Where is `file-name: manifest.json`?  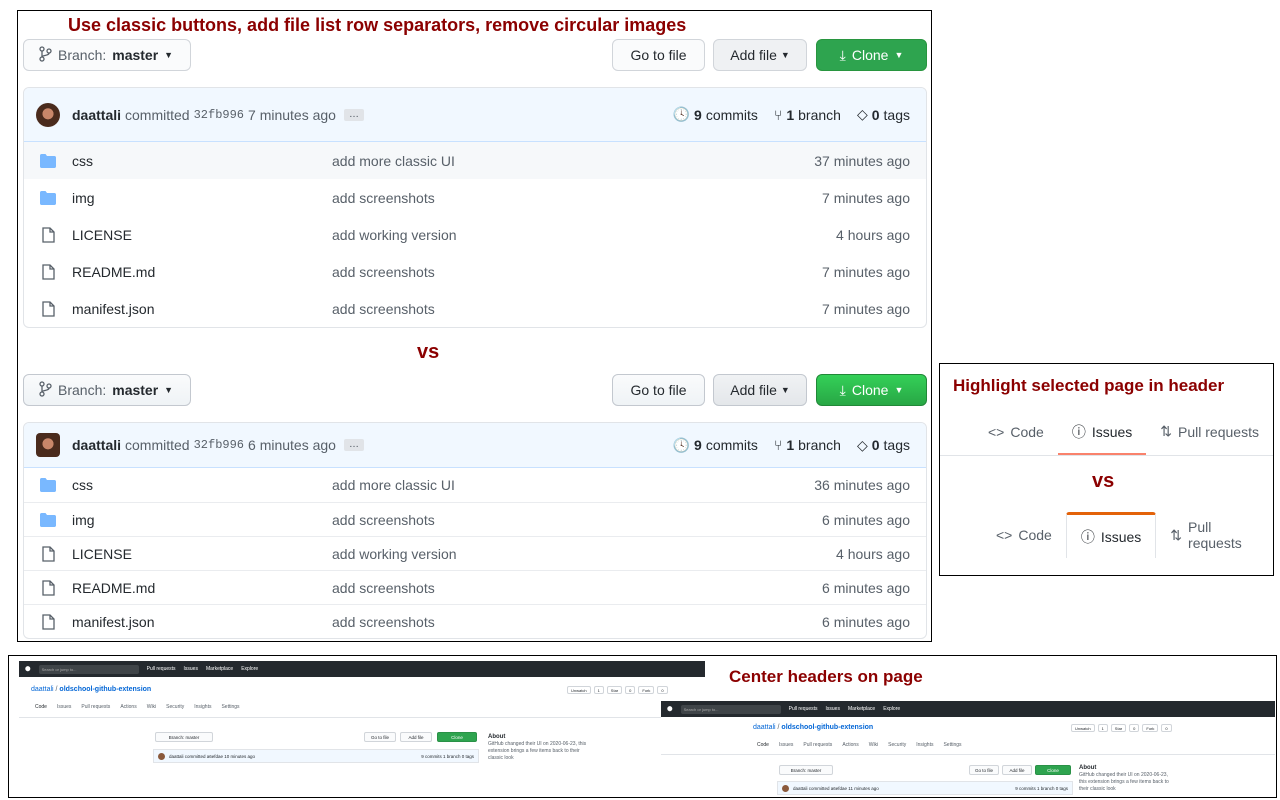 file-name: manifest.json is located at coordinates (202, 309).